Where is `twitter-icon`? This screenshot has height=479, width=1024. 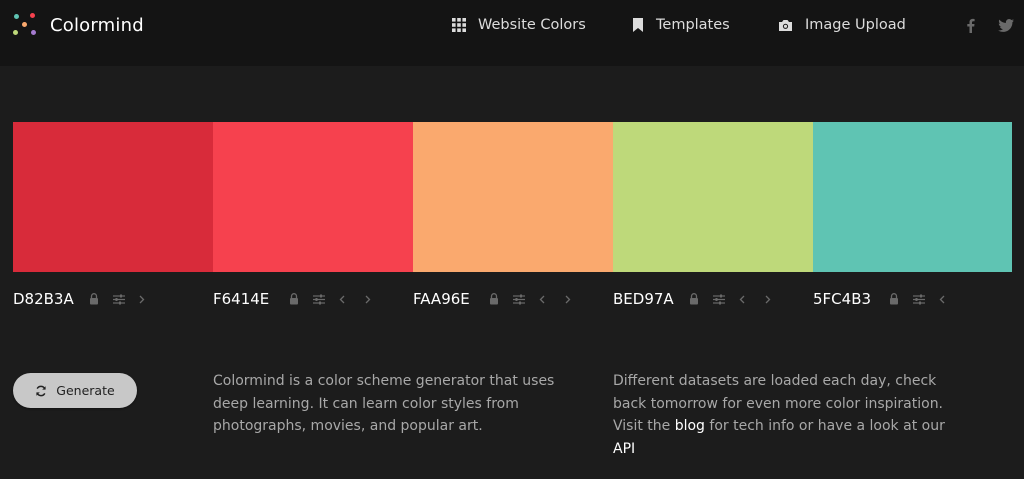
twitter-icon is located at coordinates (1006, 25).